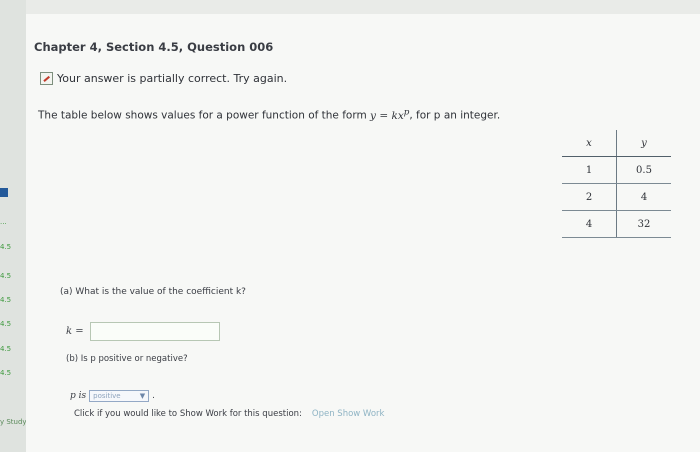 Image resolution: width=700 pixels, height=452 pixels. I want to click on p-sign-select: positive ▼, so click(119, 396).